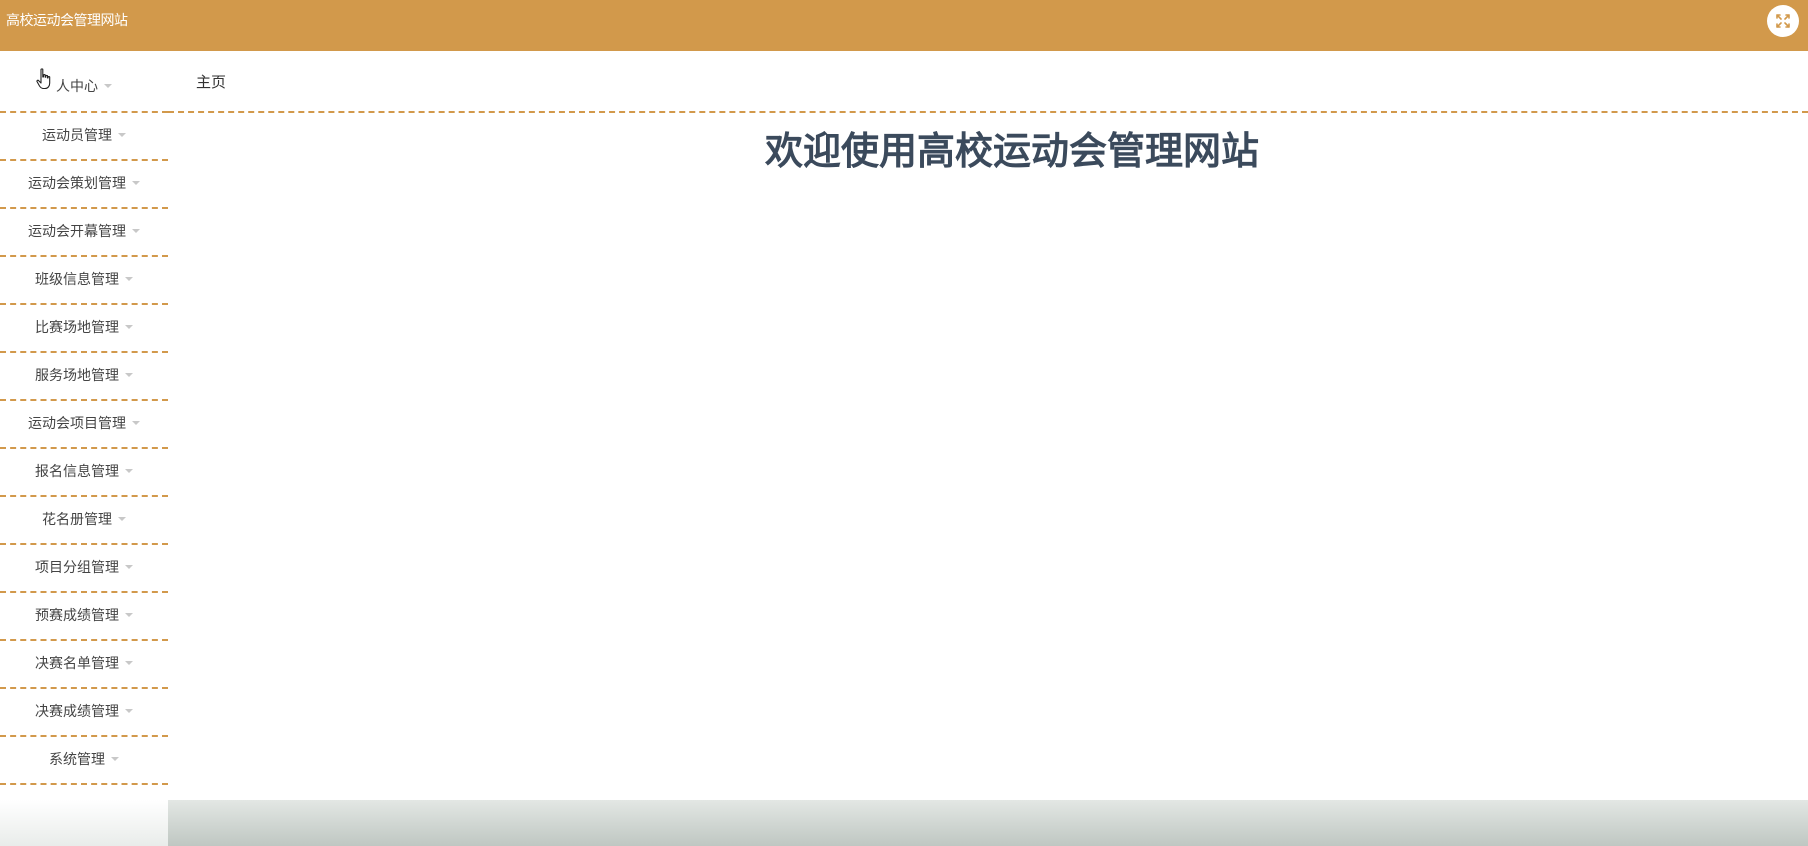 The image size is (1808, 846). Describe the element at coordinates (77, 280) in the screenshot. I see `sidebar-item-label: 班级信息管理` at that location.